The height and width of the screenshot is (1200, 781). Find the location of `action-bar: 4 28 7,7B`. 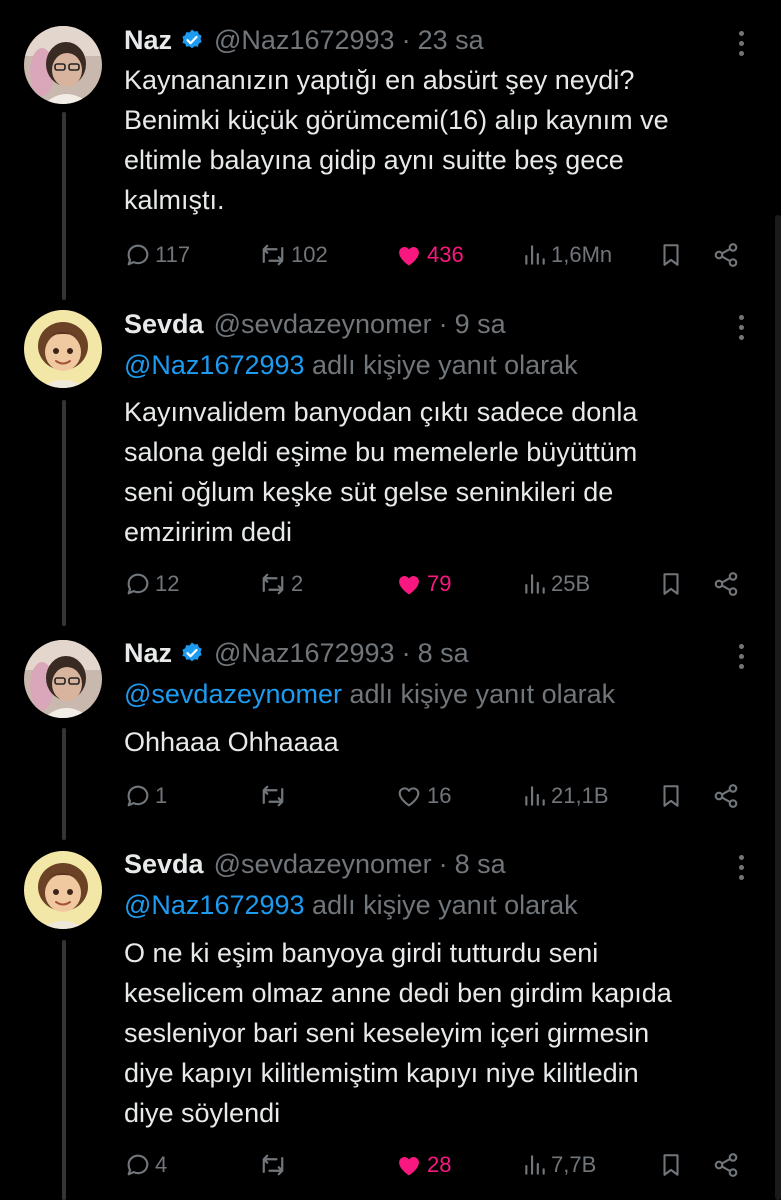

action-bar: 4 28 7,7B is located at coordinates (437, 1165).